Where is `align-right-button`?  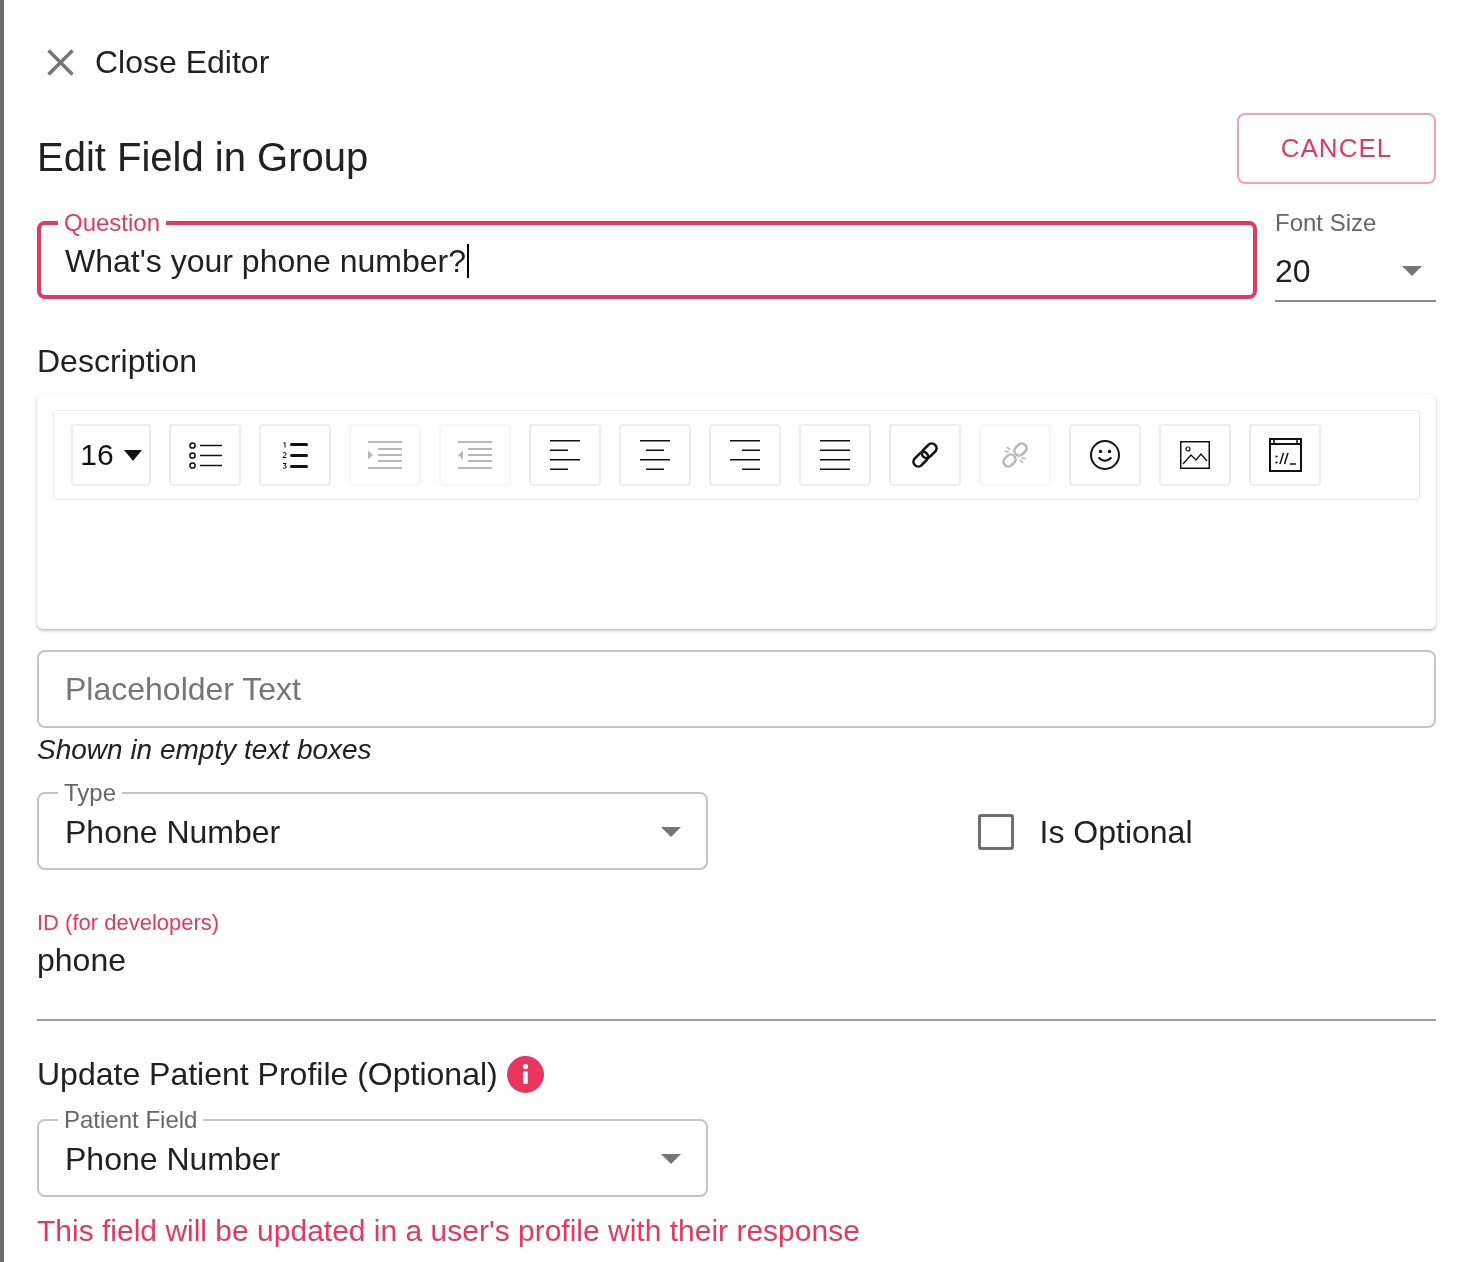 align-right-button is located at coordinates (745, 455).